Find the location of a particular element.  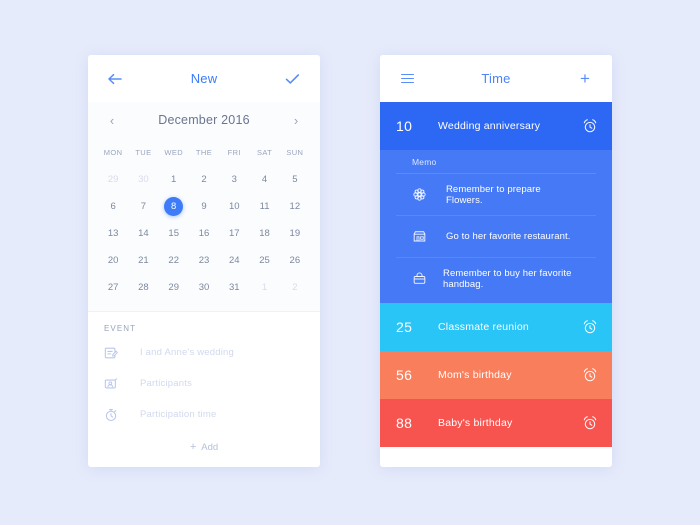

event-row-featured: 10 Wedding anniversary is located at coordinates (496, 126).